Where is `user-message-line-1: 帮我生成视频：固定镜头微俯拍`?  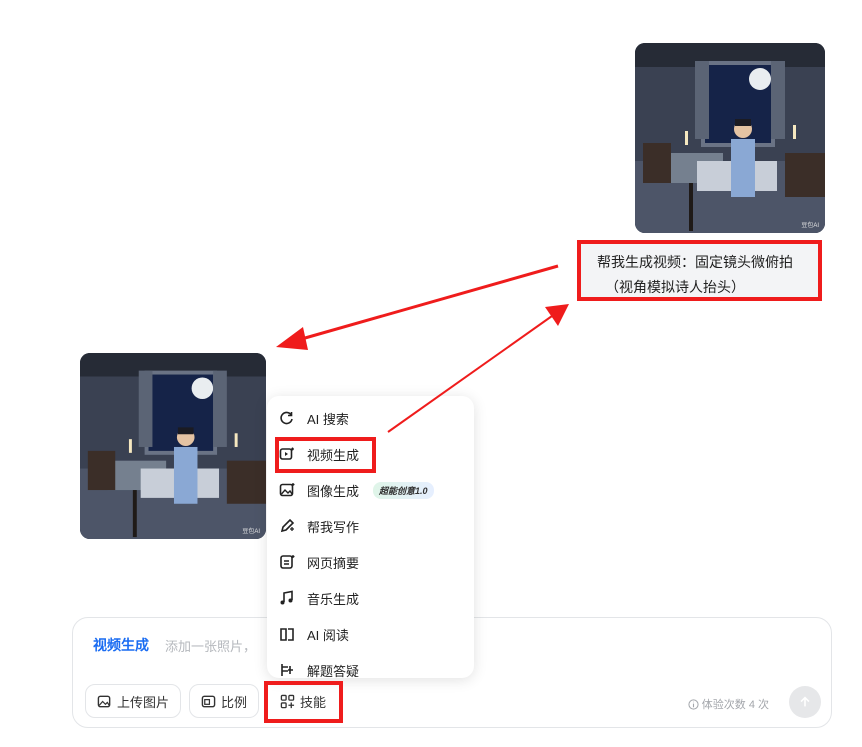
user-message-line-1: 帮我生成视频：固定镜头微俯拍 is located at coordinates (695, 262).